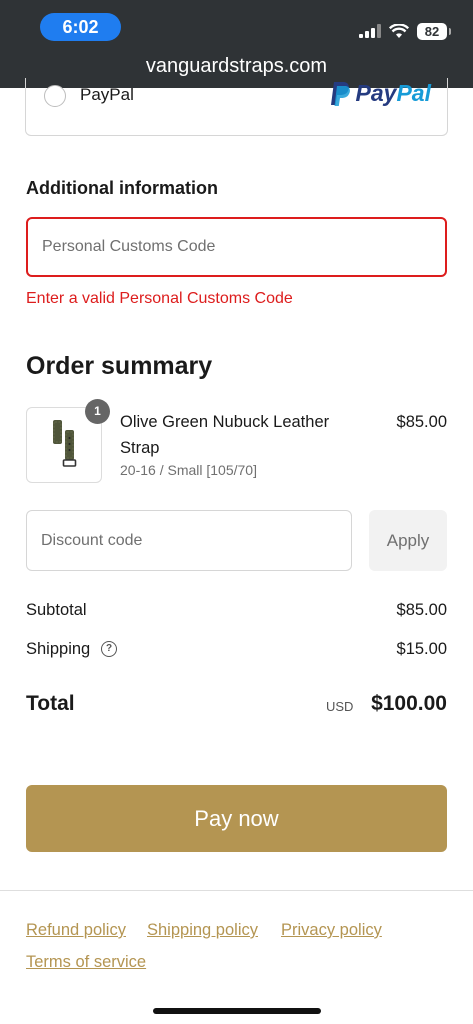 The height and width of the screenshot is (1024, 473). I want to click on paypal-p-icon, so click(340, 93).